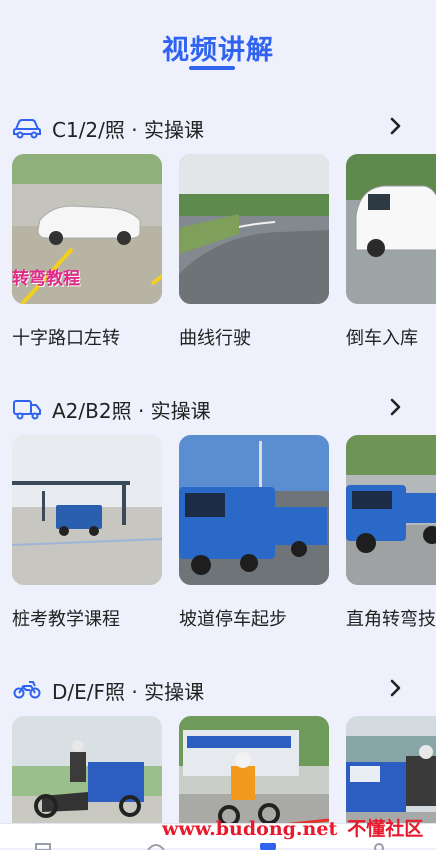  What do you see at coordinates (382, 338) in the screenshot?
I see `video-title: 倒车入库` at bounding box center [382, 338].